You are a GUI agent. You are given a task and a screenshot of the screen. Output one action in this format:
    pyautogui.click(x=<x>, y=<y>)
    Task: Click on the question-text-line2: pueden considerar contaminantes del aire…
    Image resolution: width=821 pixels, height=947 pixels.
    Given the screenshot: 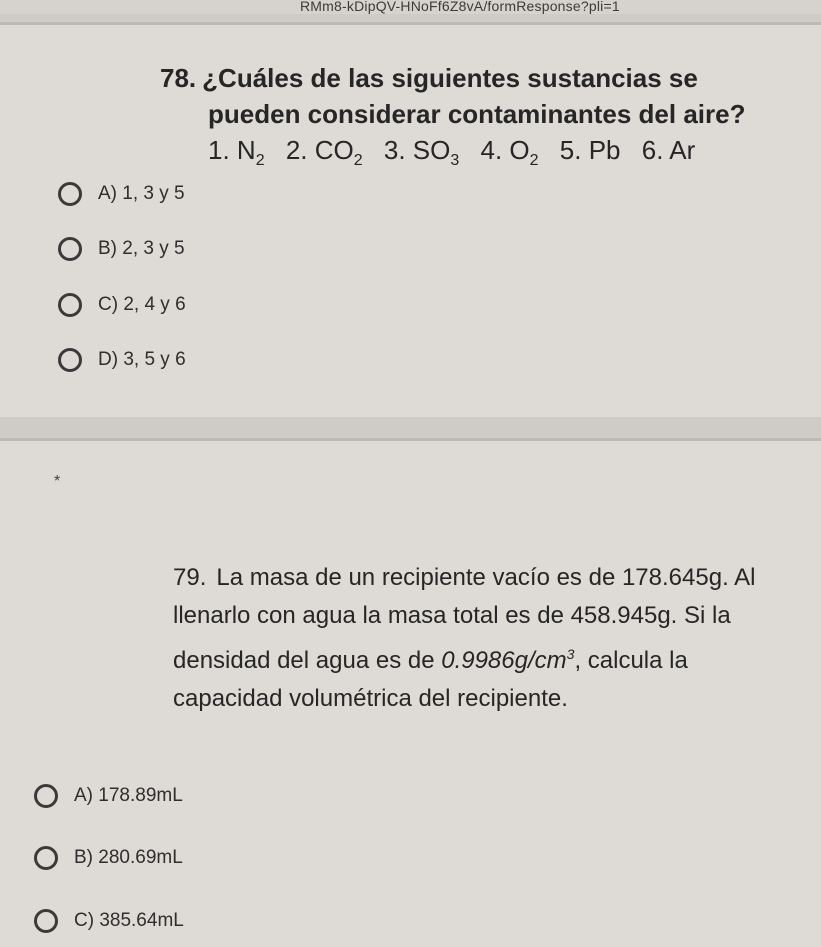 What is the action you would take?
    pyautogui.click(x=477, y=114)
    